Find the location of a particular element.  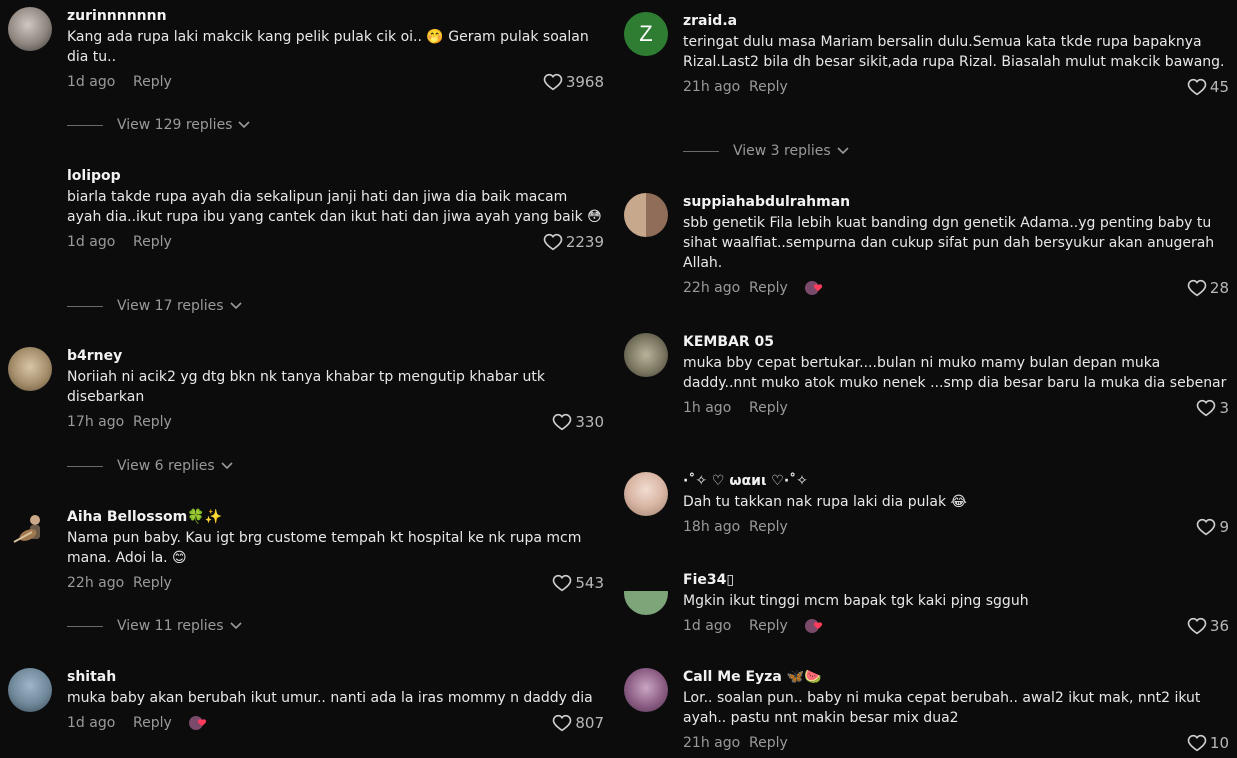

view-replies-label: View 6 replies is located at coordinates (166, 466).